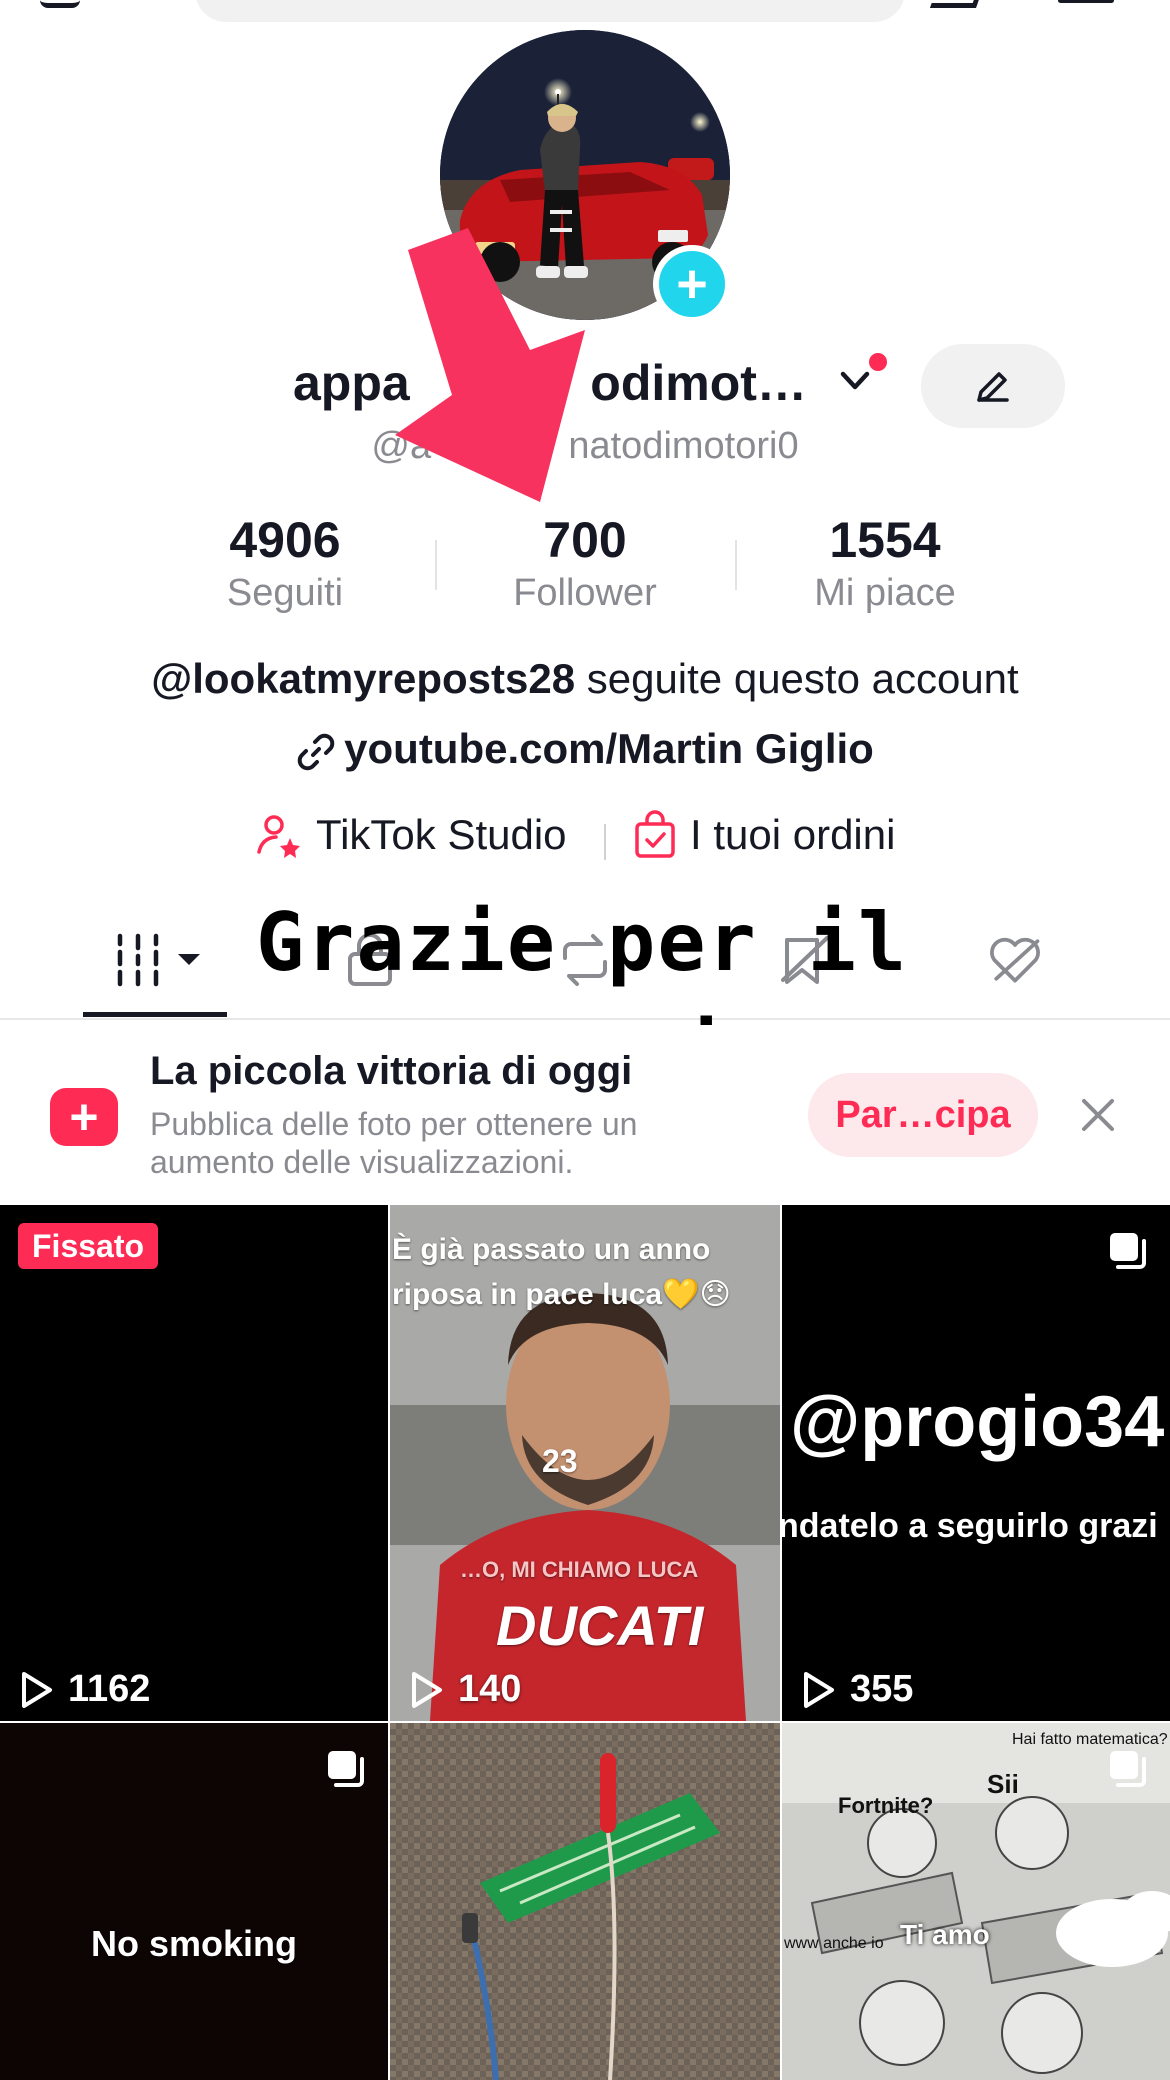  What do you see at coordinates (1003, 1784) in the screenshot?
I see `sketch-caption: Sii` at bounding box center [1003, 1784].